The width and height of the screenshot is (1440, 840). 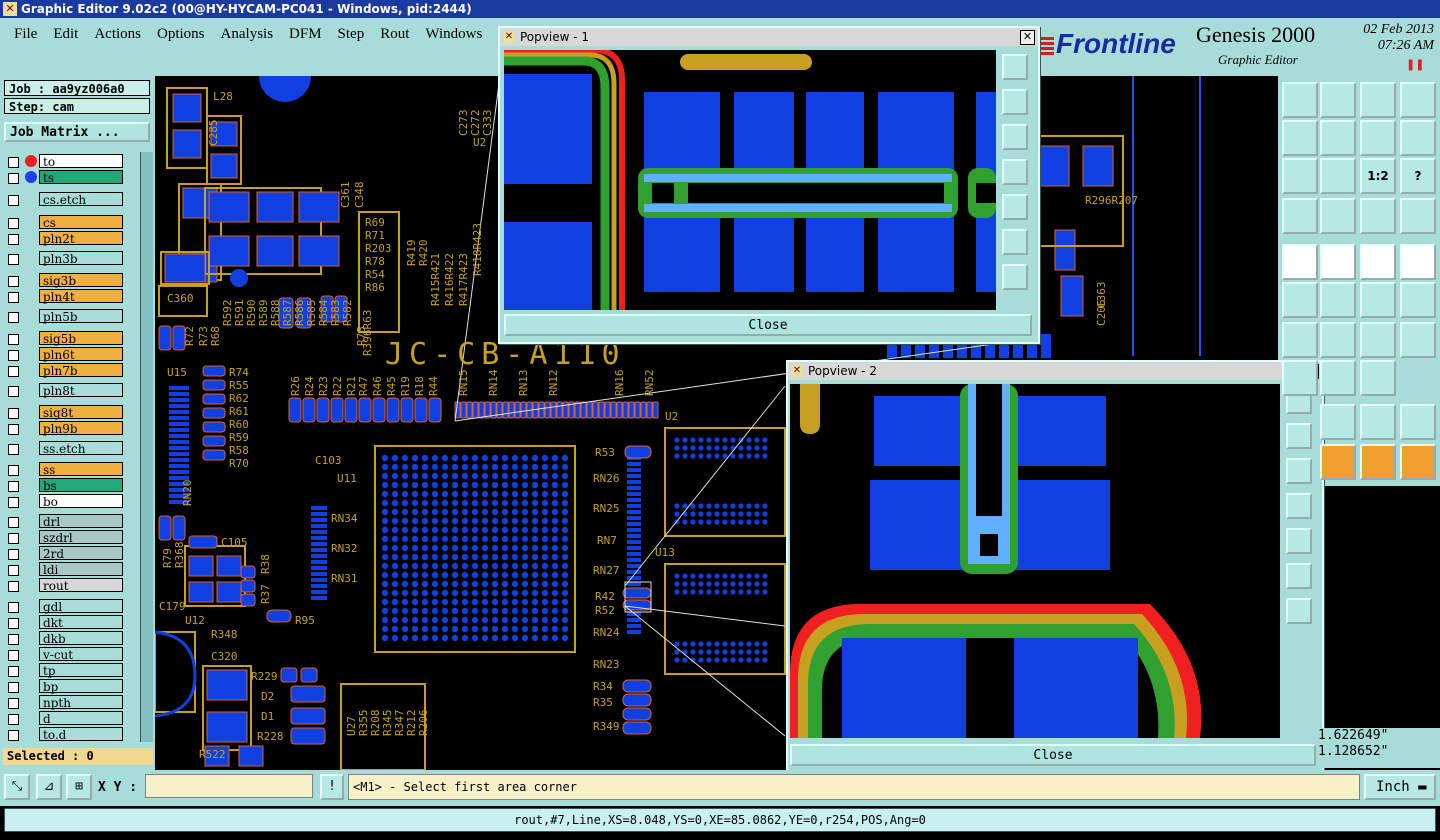 What do you see at coordinates (181, 34) in the screenshot?
I see `menu-options: Options` at bounding box center [181, 34].